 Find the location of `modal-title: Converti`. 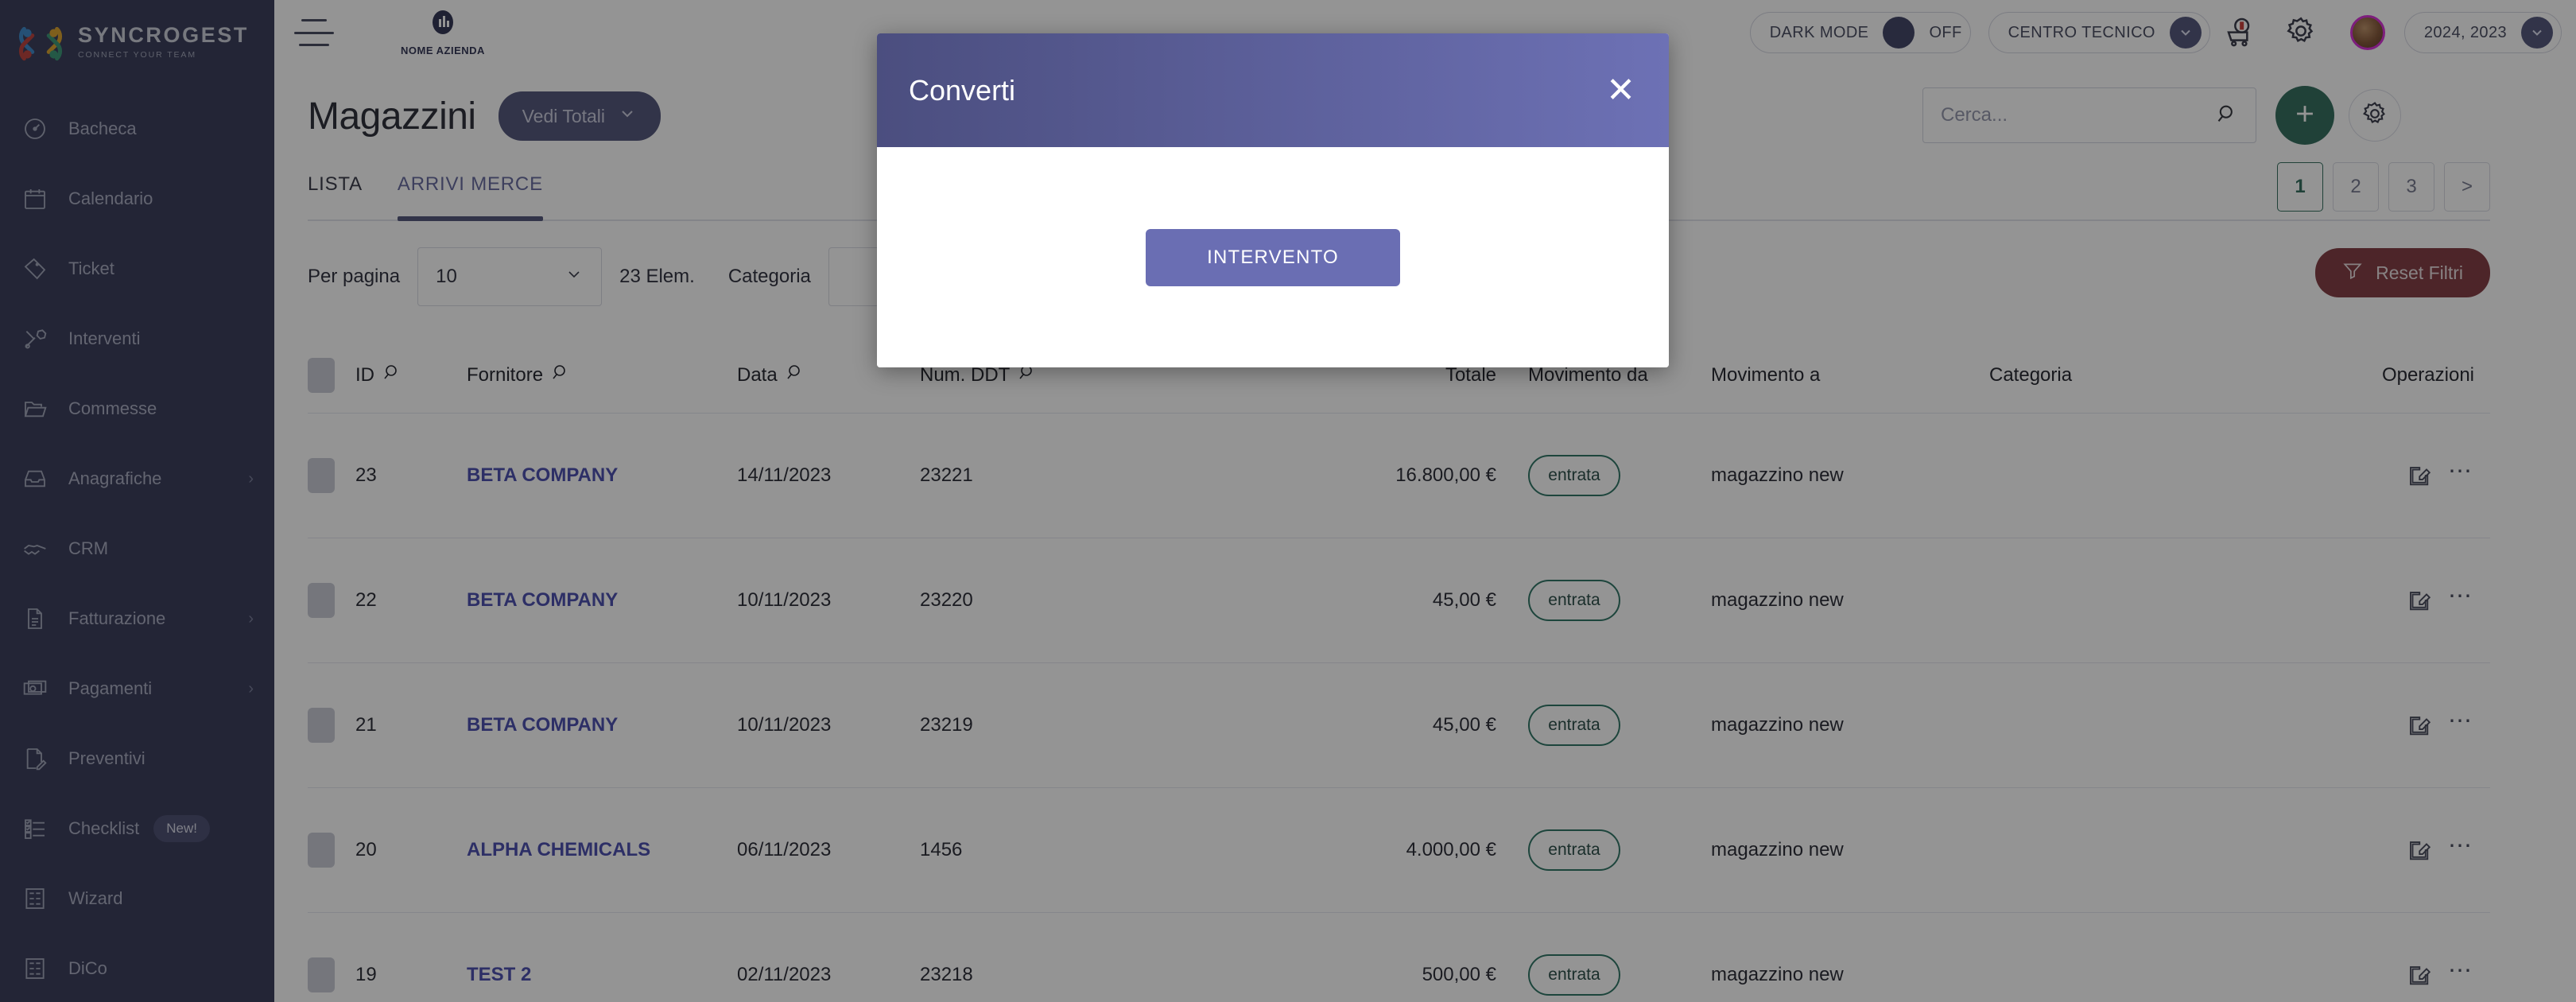

modal-title: Converti is located at coordinates (963, 90).